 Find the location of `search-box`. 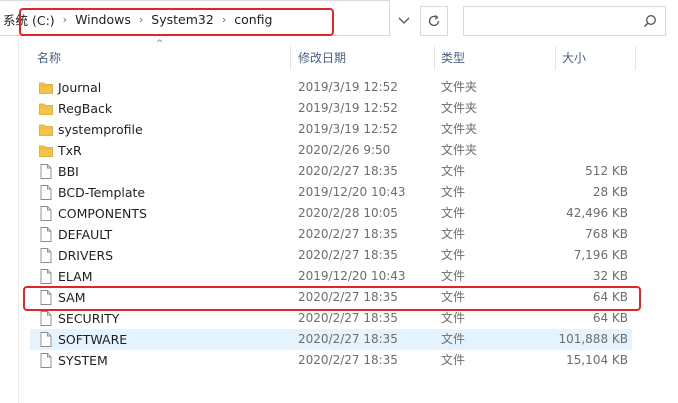

search-box is located at coordinates (564, 21).